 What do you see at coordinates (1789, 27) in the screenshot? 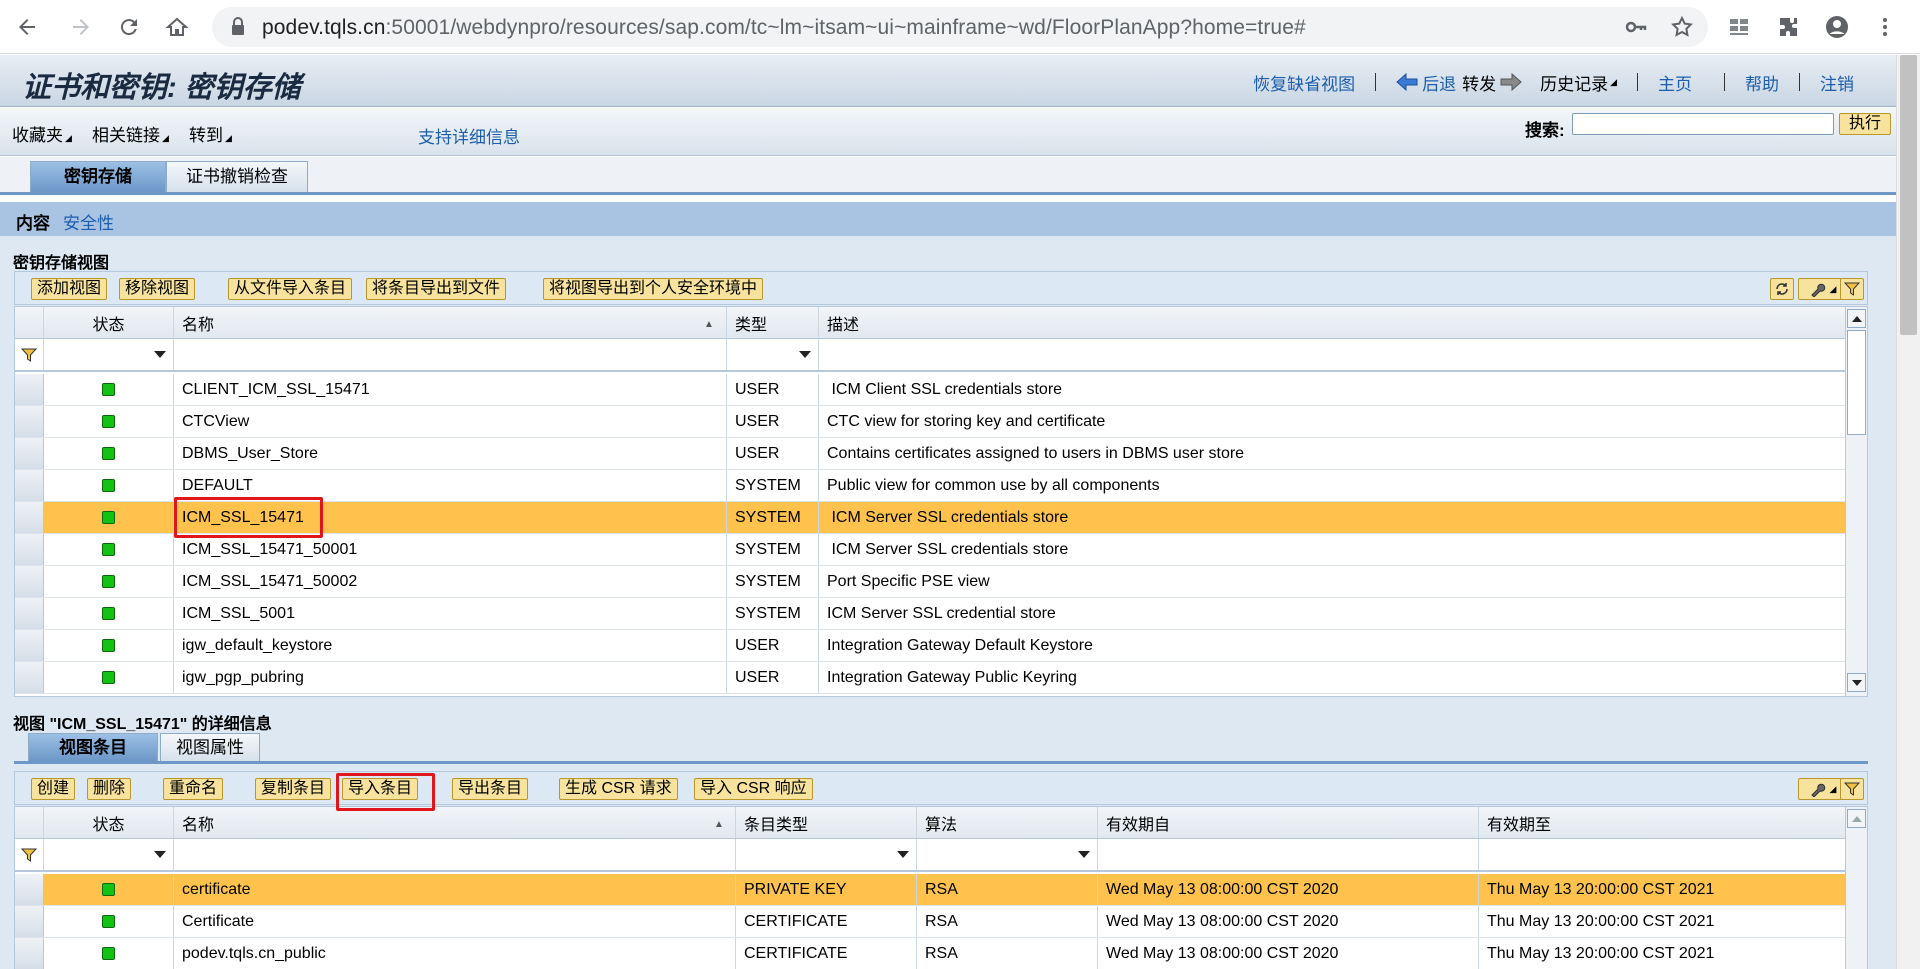
I see `extensions-puzzle-icon` at bounding box center [1789, 27].